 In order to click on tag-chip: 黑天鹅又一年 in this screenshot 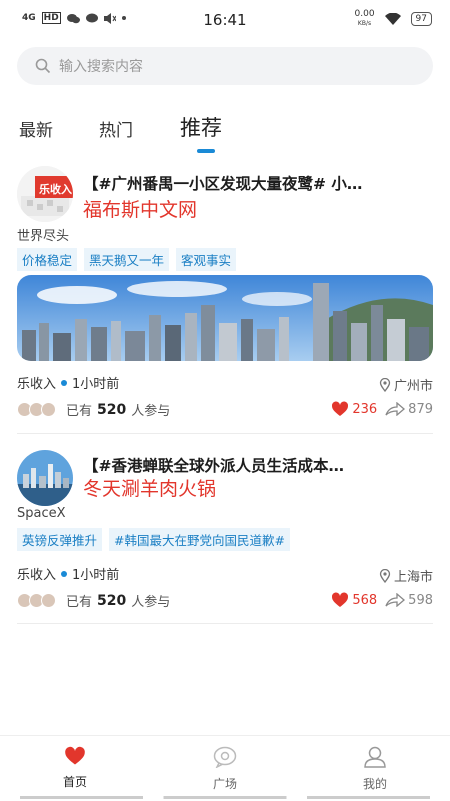, I will do `click(127, 259)`.